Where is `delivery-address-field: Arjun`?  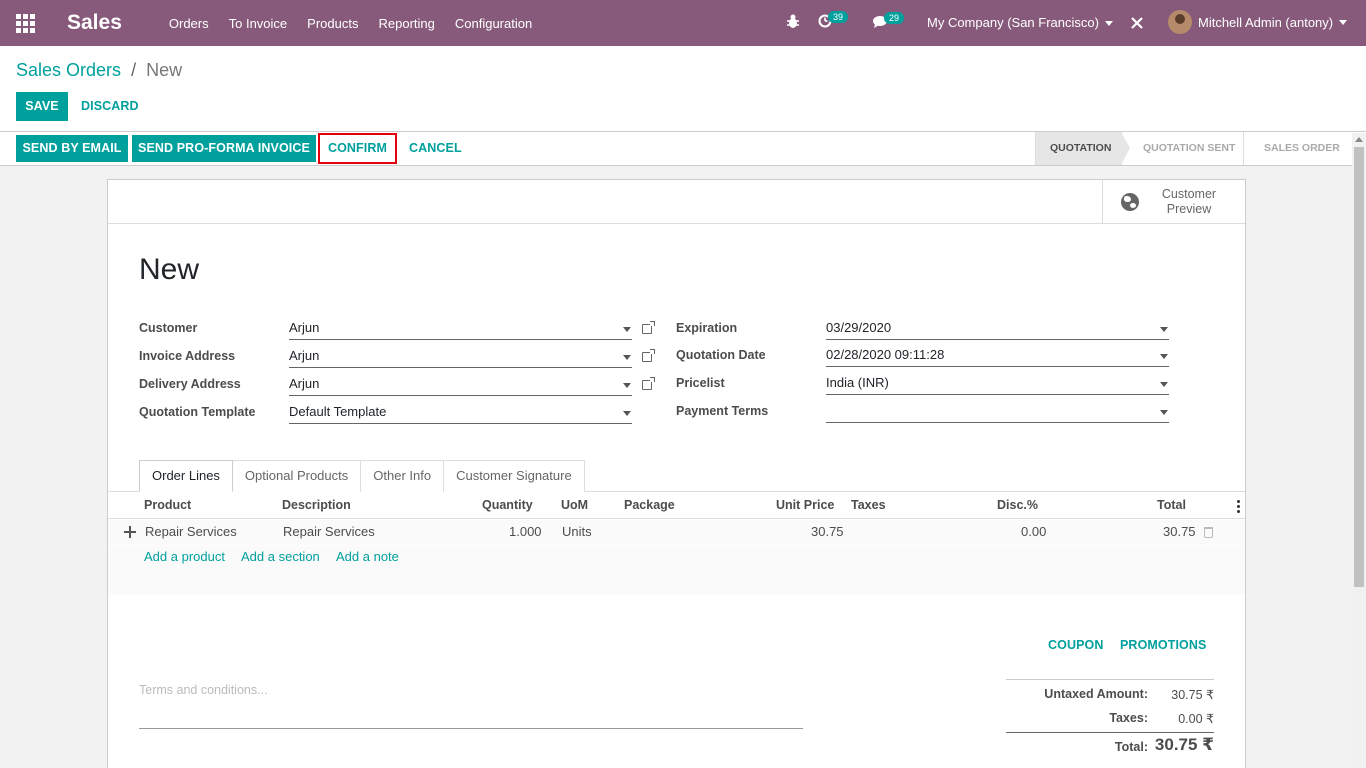 delivery-address-field: Arjun is located at coordinates (460, 385).